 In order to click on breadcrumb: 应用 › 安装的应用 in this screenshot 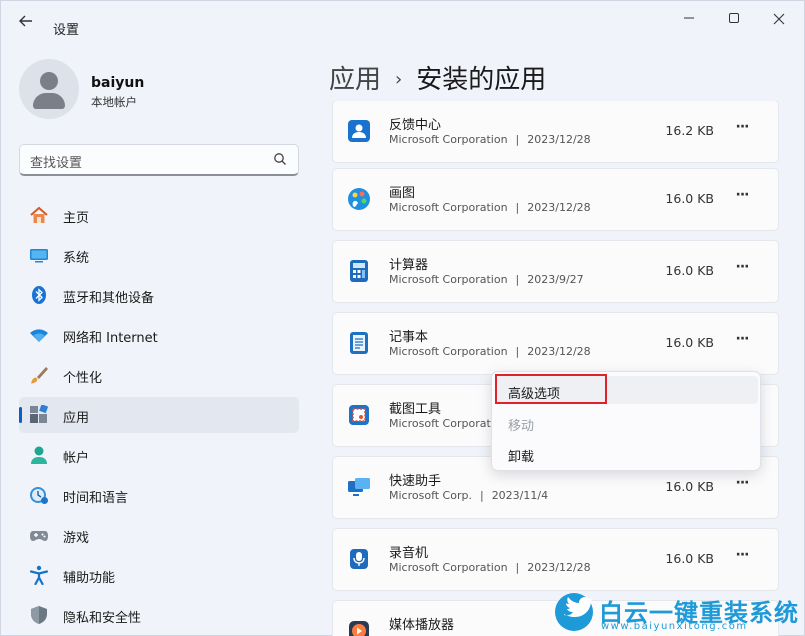, I will do `click(437, 77)`.